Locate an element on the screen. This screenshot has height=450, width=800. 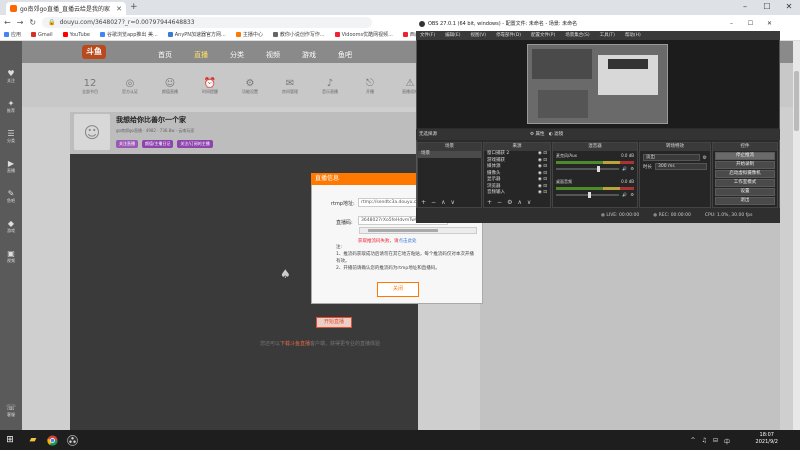
obs-menu-item: 视图(V) is located at coordinates (478, 35).